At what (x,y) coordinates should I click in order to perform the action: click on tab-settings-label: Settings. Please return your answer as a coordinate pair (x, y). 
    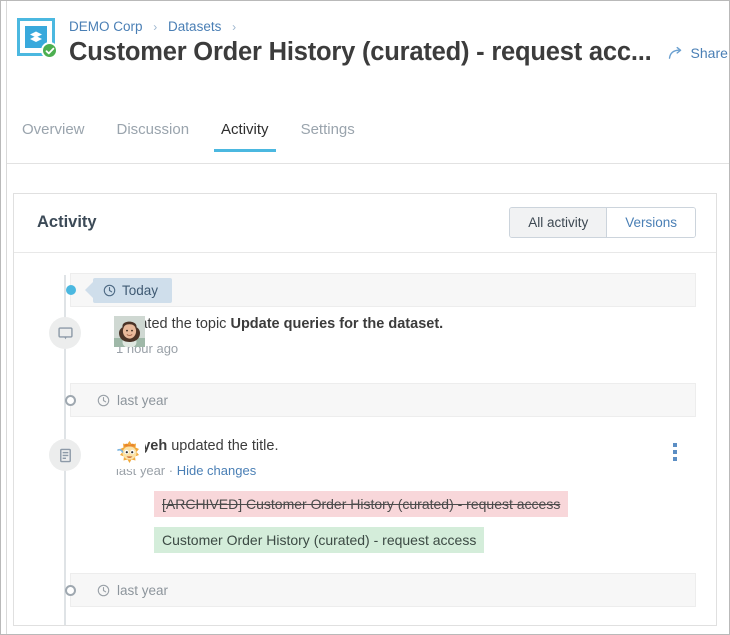
    Looking at the image, I should click on (327, 129).